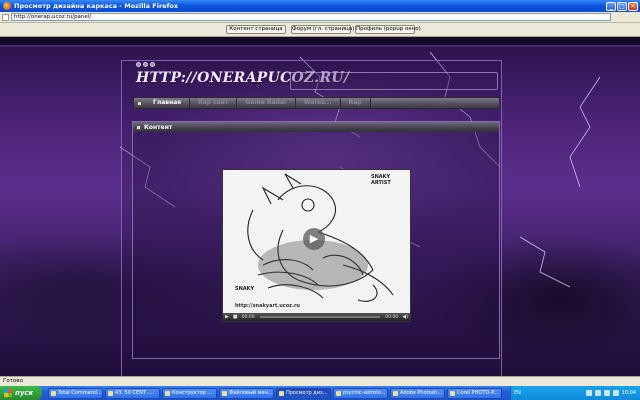 The height and width of the screenshot is (400, 640). Describe the element at coordinates (320, 317) in the screenshot. I see `seek-bar` at that location.